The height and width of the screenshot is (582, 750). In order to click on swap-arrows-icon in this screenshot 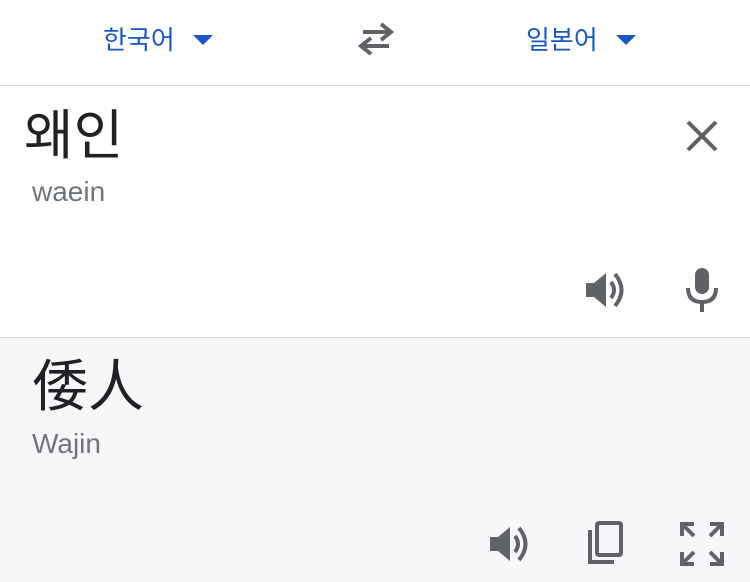, I will do `click(376, 39)`.